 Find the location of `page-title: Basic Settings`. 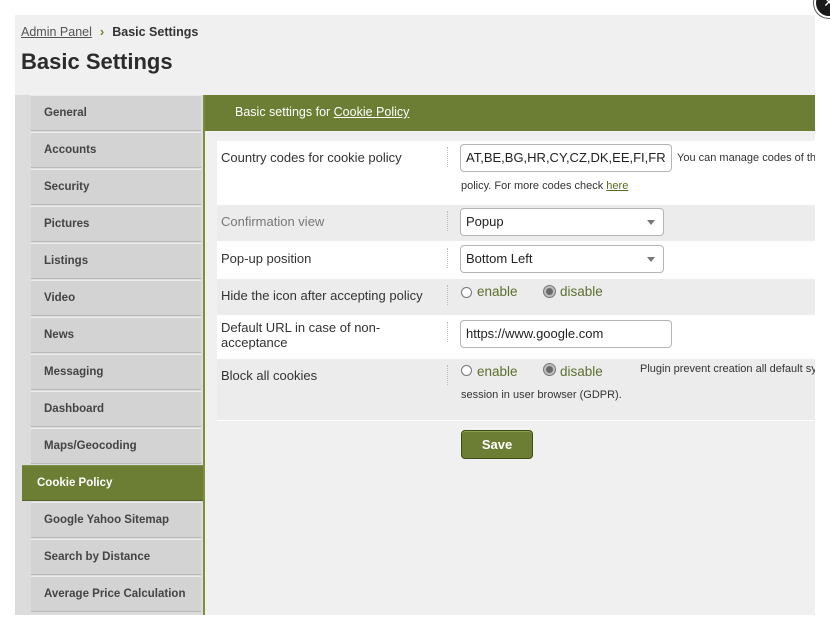

page-title: Basic Settings is located at coordinates (97, 61).